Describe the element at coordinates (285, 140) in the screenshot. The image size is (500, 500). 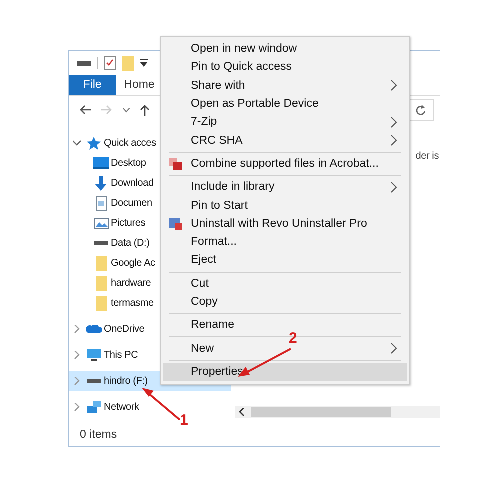
I see `menu-item: CRC SHA` at that location.